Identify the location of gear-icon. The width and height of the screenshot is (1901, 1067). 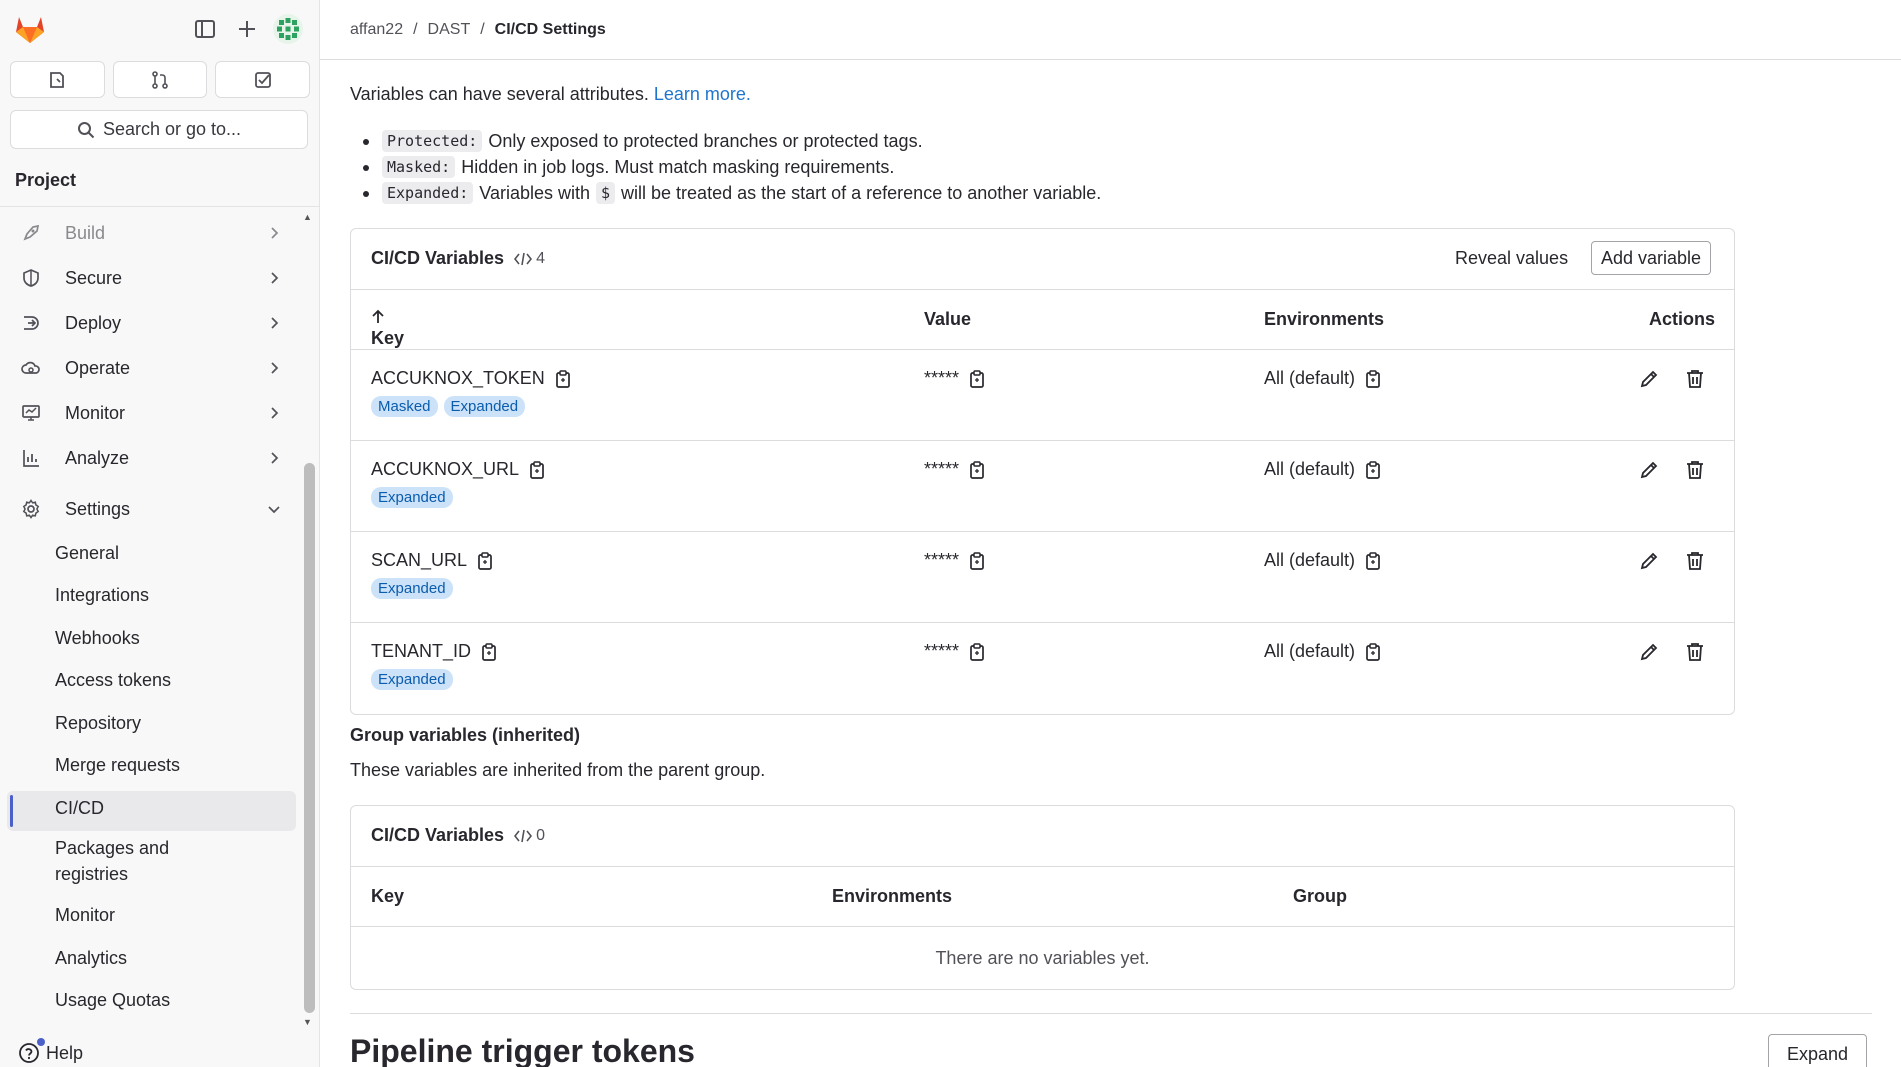
(31, 509).